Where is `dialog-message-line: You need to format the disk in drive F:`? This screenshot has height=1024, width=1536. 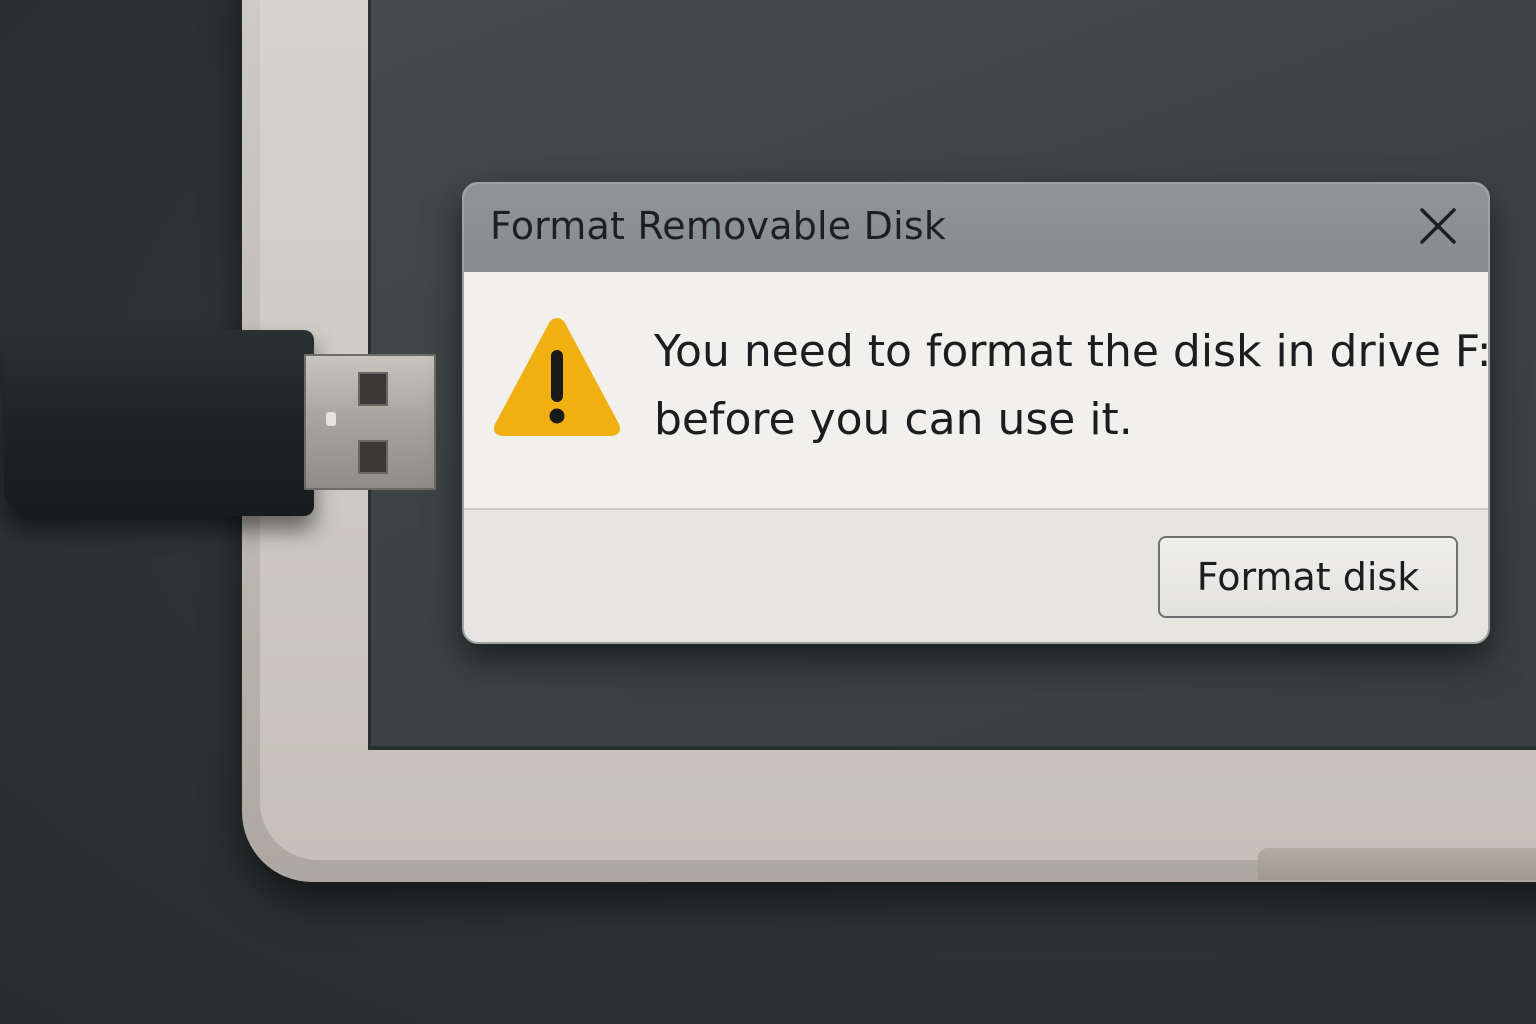
dialog-message-line: You need to format the disk in drive F: is located at coordinates (1072, 351).